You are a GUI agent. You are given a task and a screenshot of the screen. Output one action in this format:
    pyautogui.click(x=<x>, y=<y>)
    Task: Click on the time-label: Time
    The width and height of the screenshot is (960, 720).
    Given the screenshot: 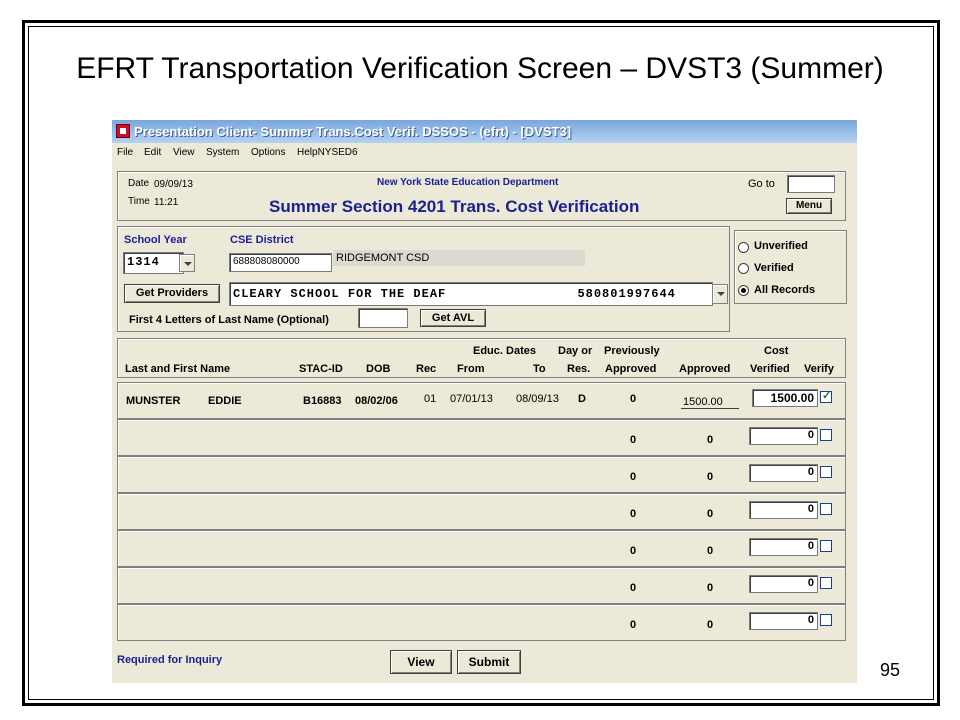 What is the action you would take?
    pyautogui.click(x=139, y=201)
    